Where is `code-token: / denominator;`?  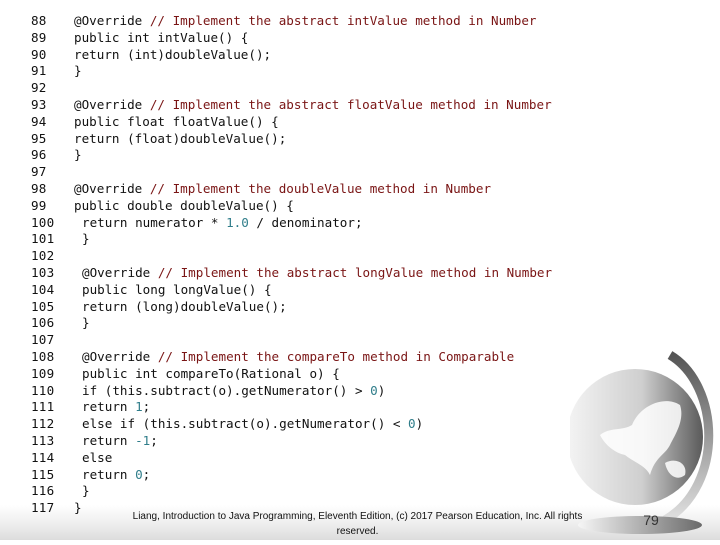 code-token: / denominator; is located at coordinates (305, 222).